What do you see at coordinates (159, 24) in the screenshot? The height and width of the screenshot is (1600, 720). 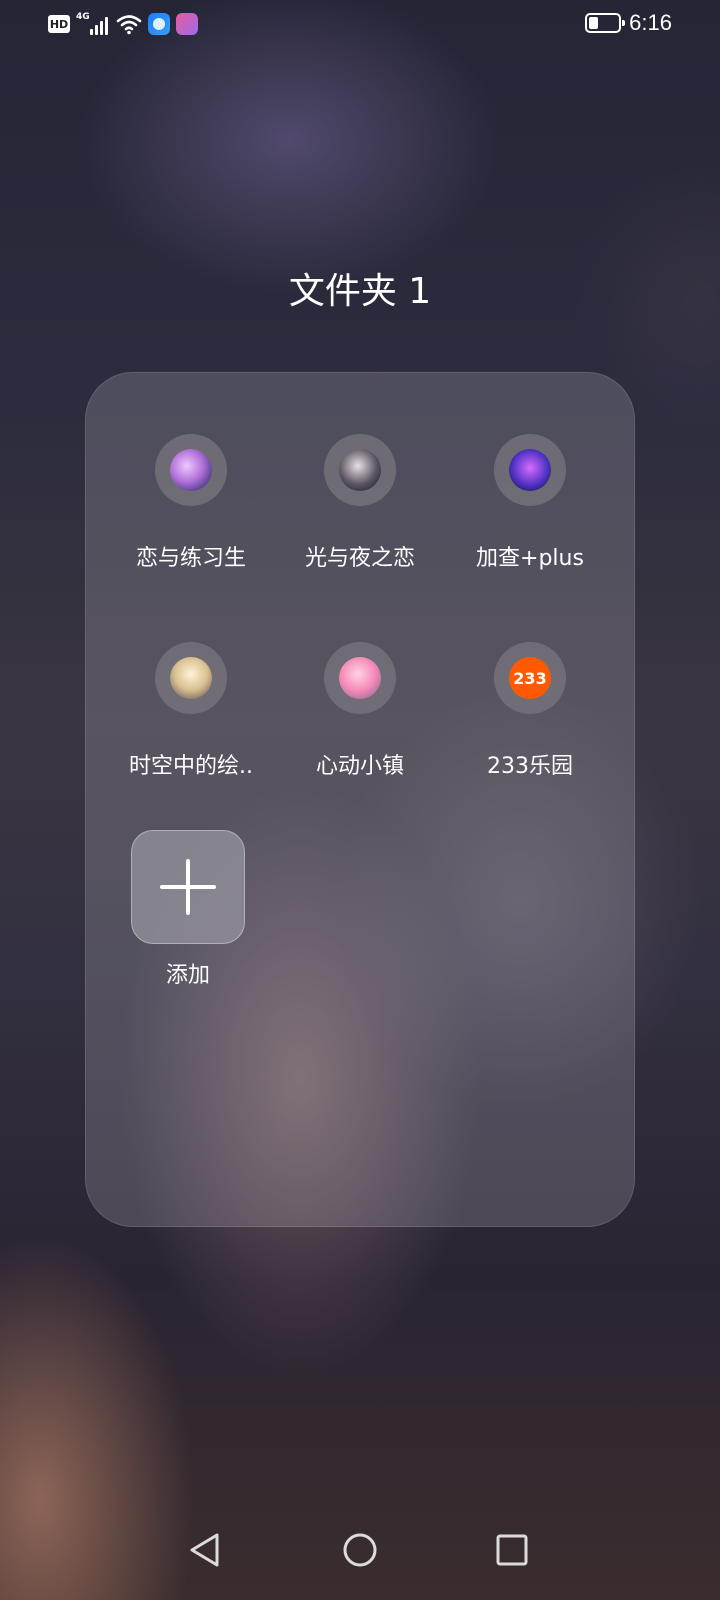 I see `browser-app-icon` at bounding box center [159, 24].